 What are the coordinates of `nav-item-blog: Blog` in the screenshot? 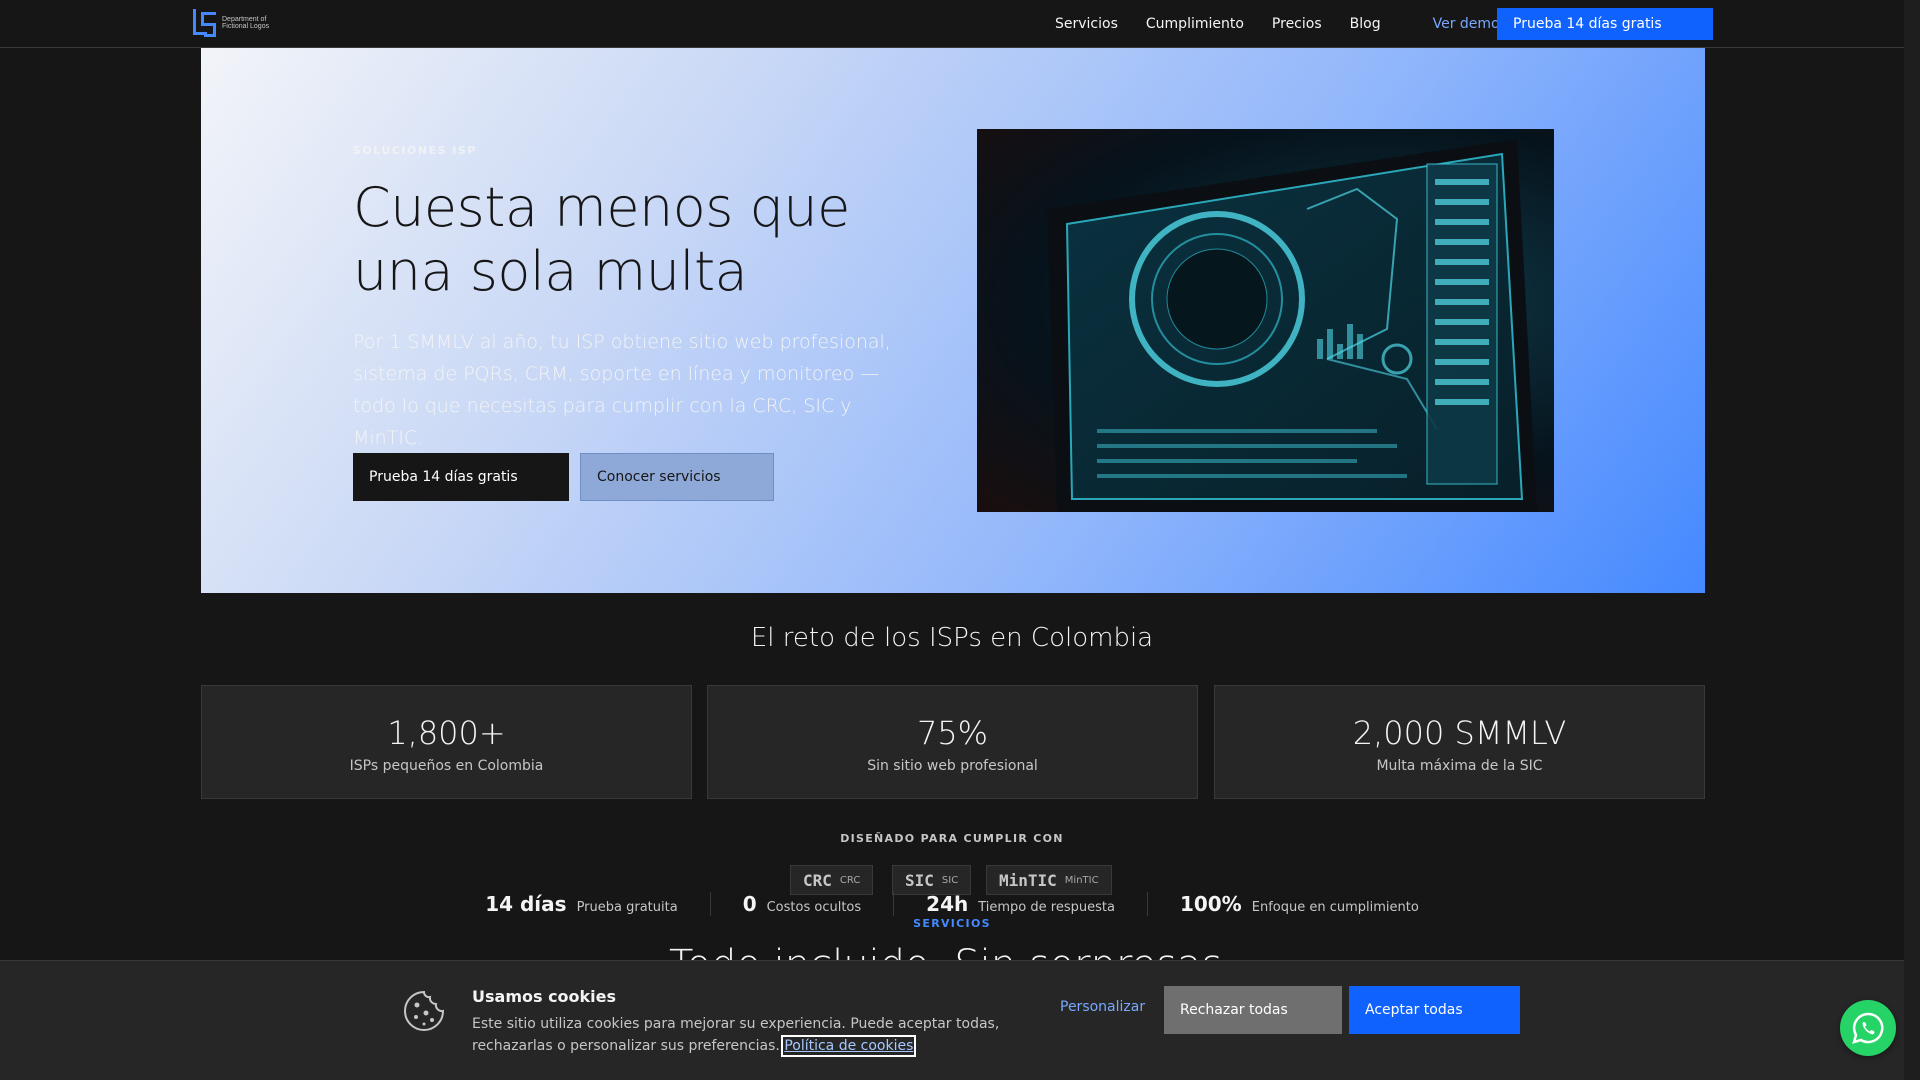 It's located at (1365, 24).